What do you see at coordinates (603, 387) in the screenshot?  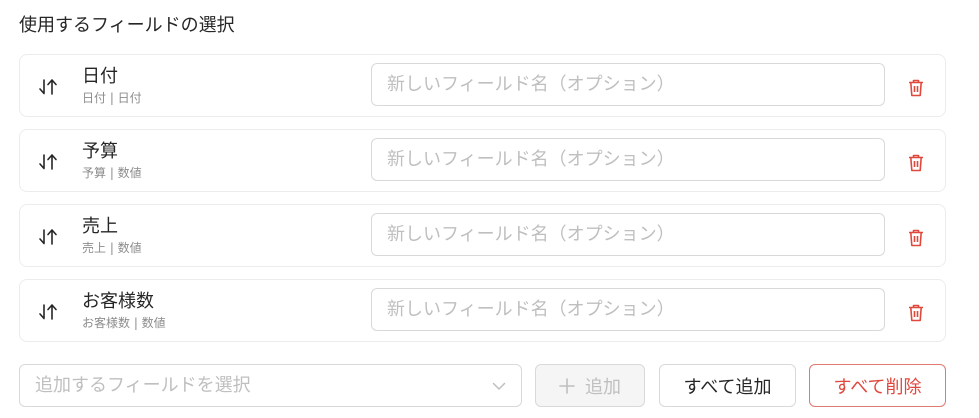 I see `add-field-button-label: 追加` at bounding box center [603, 387].